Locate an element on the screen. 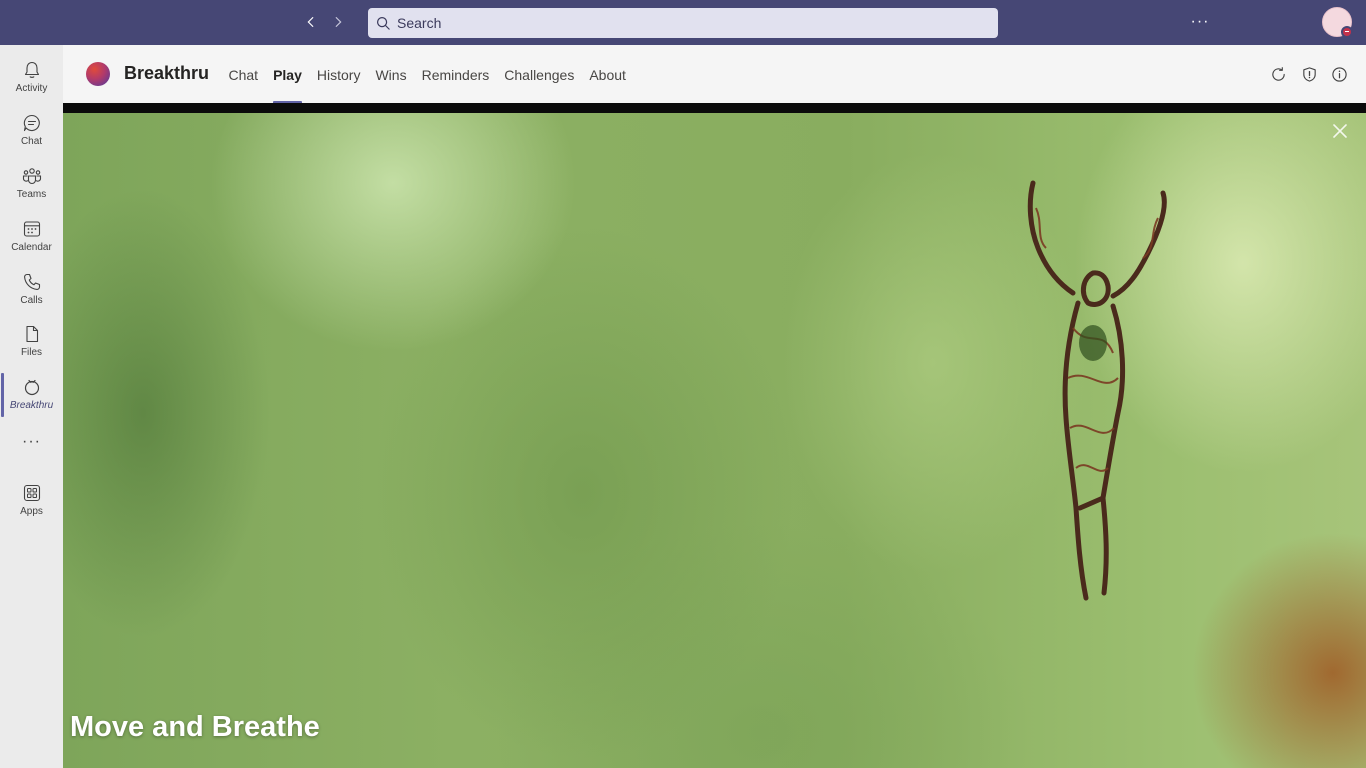 Image resolution: width=1366 pixels, height=768 pixels. rail-item-calendar: Calendar is located at coordinates (31, 236).